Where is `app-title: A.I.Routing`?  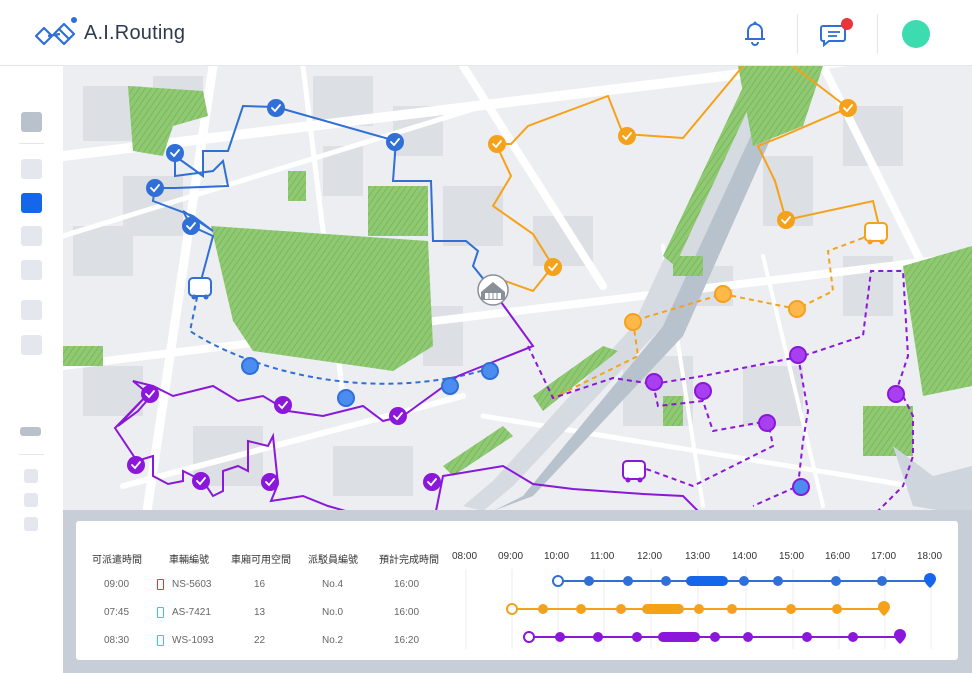 app-title: A.I.Routing is located at coordinates (135, 33).